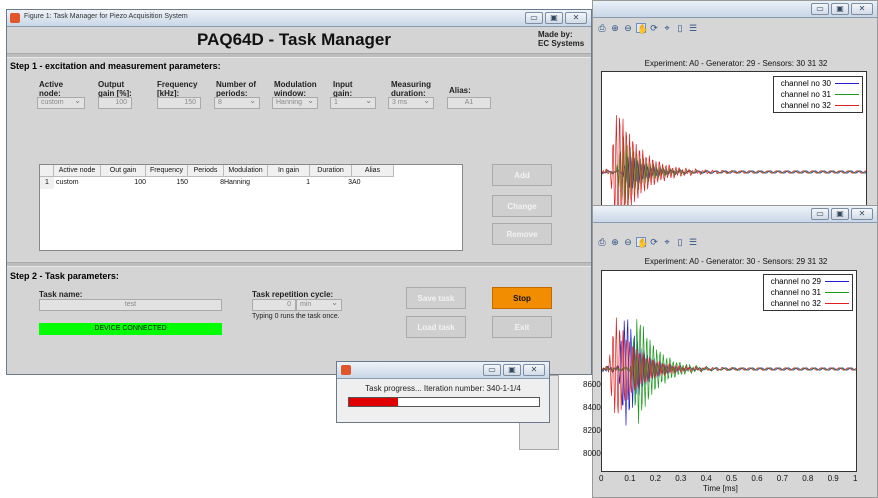 Image resolution: width=878 pixels, height=498 pixels. Describe the element at coordinates (61, 102) in the screenshot. I see `active-node-select: custom` at that location.